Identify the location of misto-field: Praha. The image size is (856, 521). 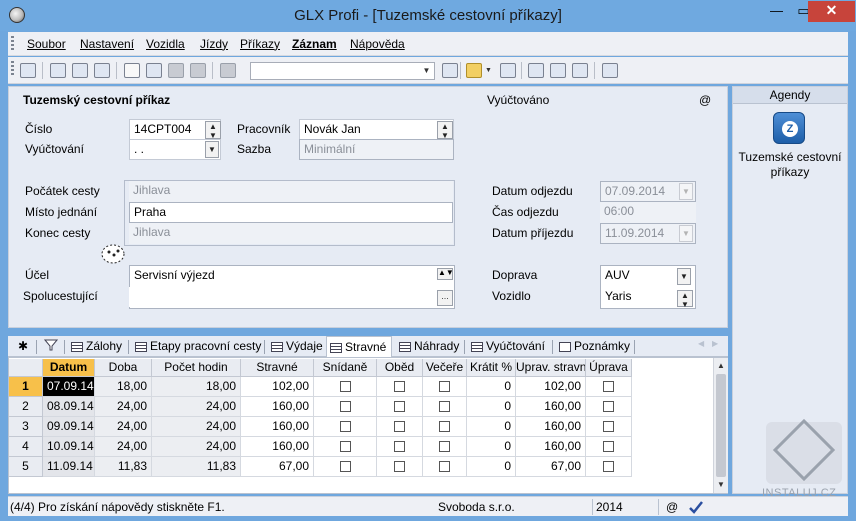
(291, 212).